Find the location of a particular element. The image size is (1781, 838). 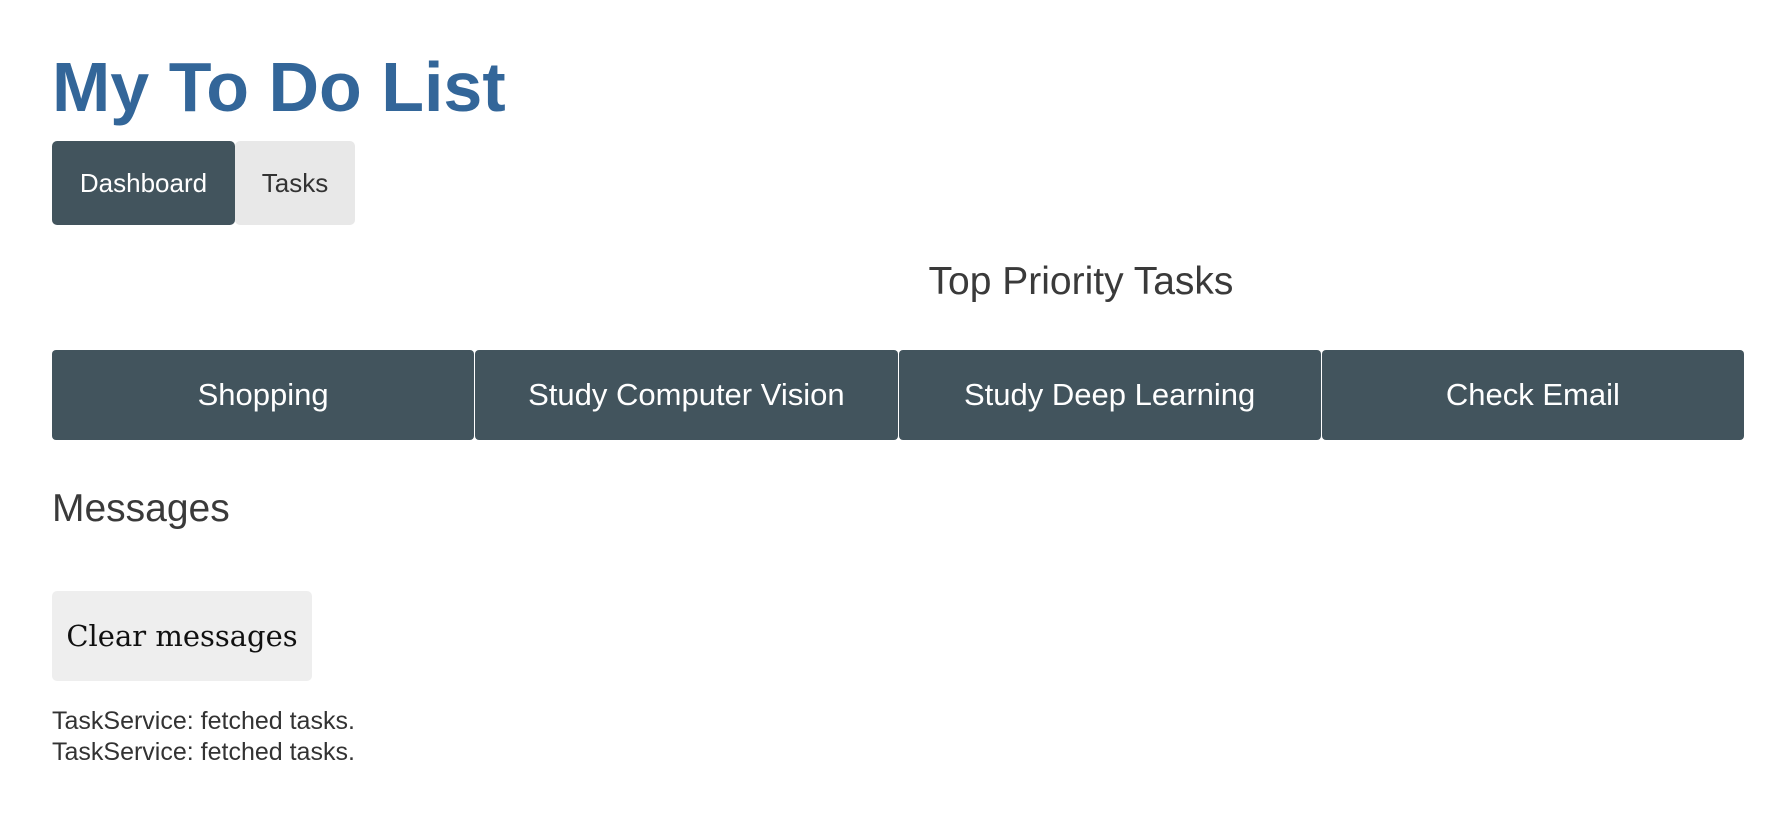

top-priority-heading: Top Priority Tasks is located at coordinates (1081, 281).